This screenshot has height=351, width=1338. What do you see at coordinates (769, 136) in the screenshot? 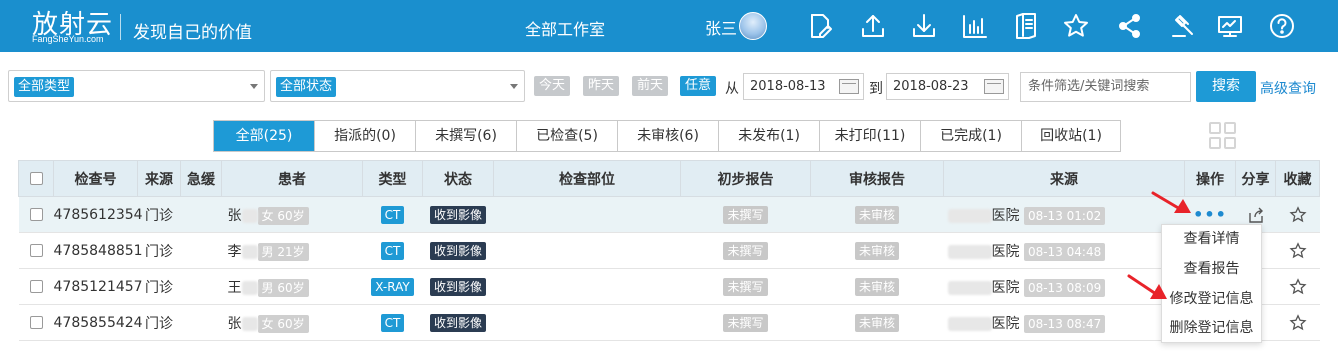
I see `tab-unpublished: 未发布(1)` at bounding box center [769, 136].